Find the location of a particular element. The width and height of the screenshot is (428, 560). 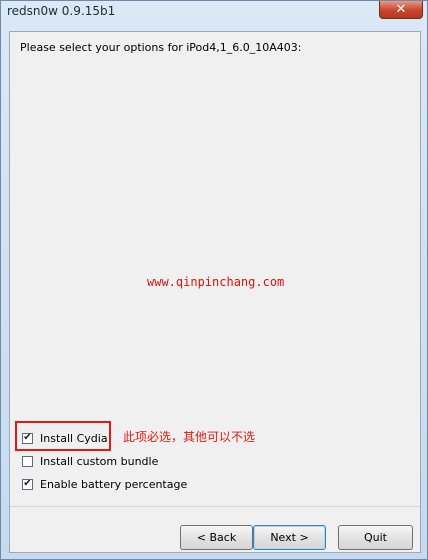

close-button: ✕ is located at coordinates (401, 10).